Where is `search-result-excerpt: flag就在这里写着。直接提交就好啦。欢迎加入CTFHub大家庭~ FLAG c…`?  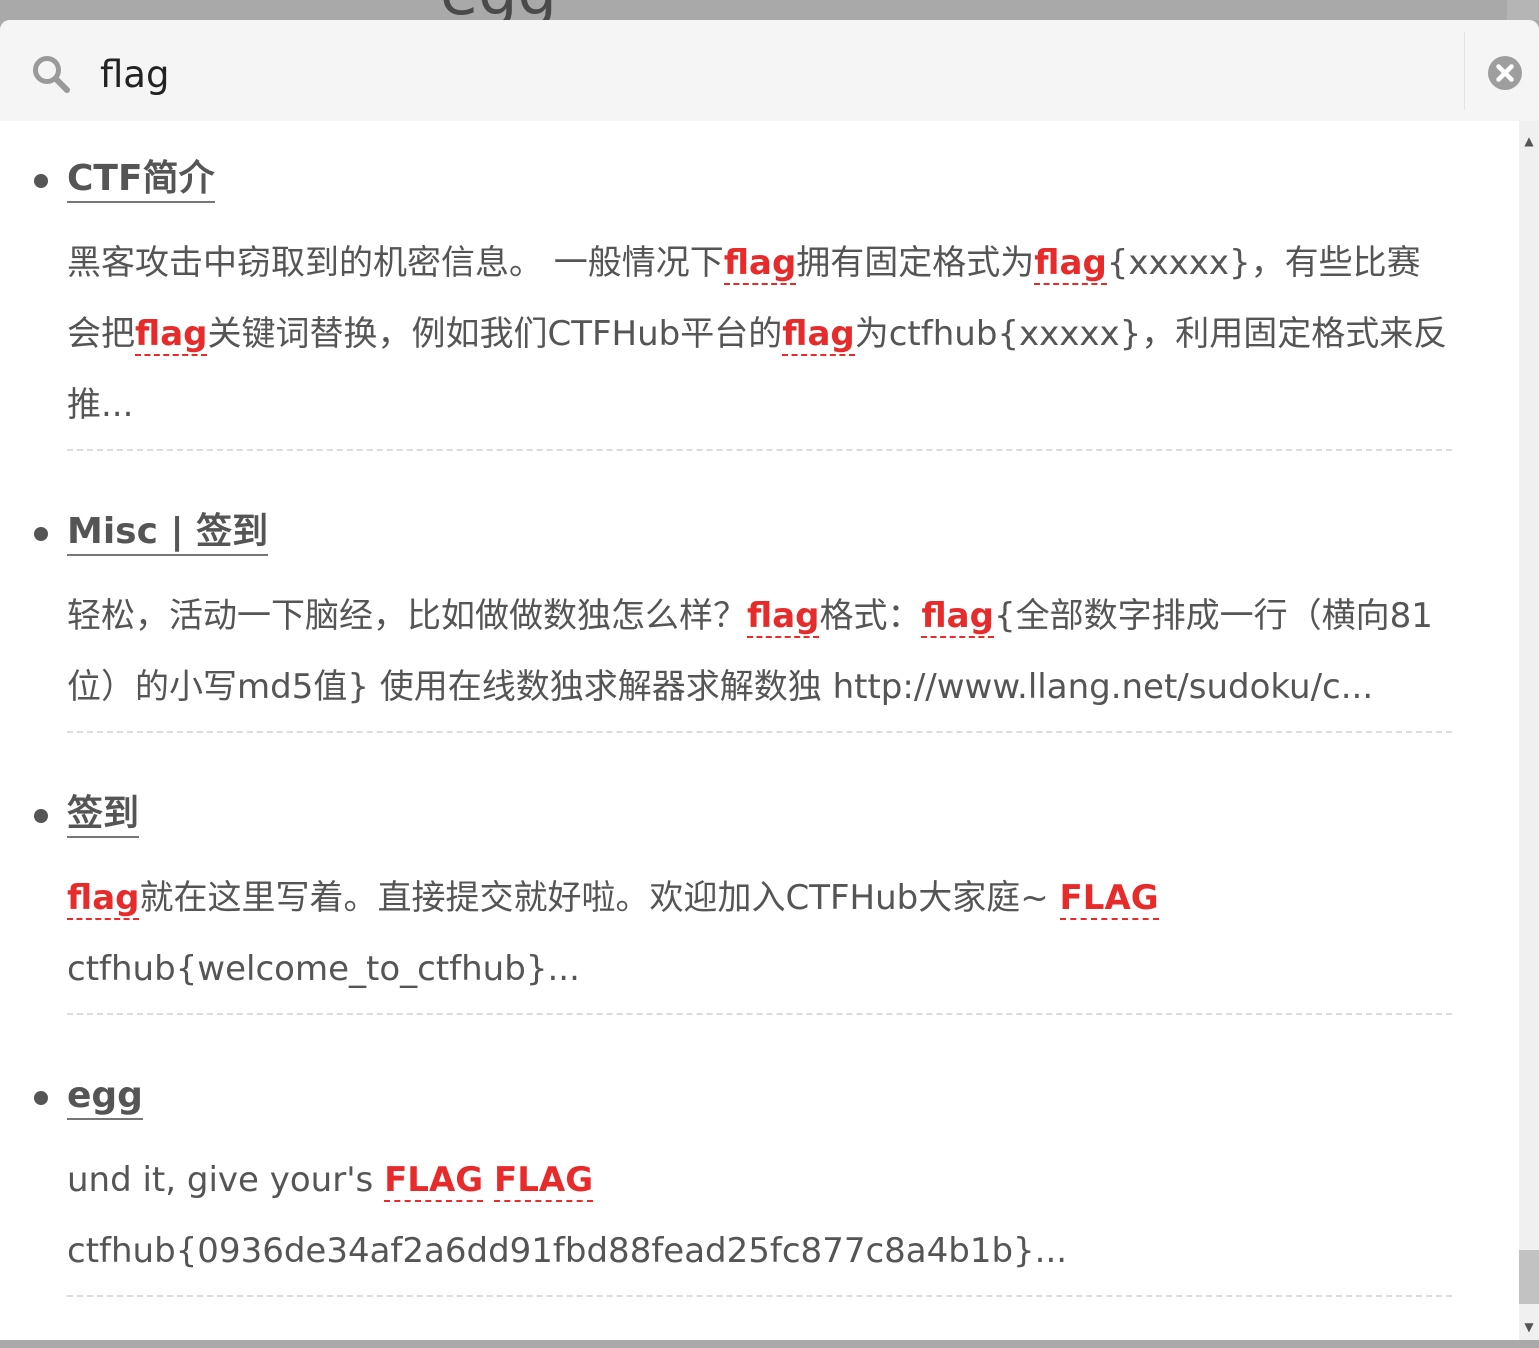 search-result-excerpt: flag就在这里写着。直接提交就好啦。欢迎加入CTFHub大家庭~ FLAG c… is located at coordinates (613, 933).